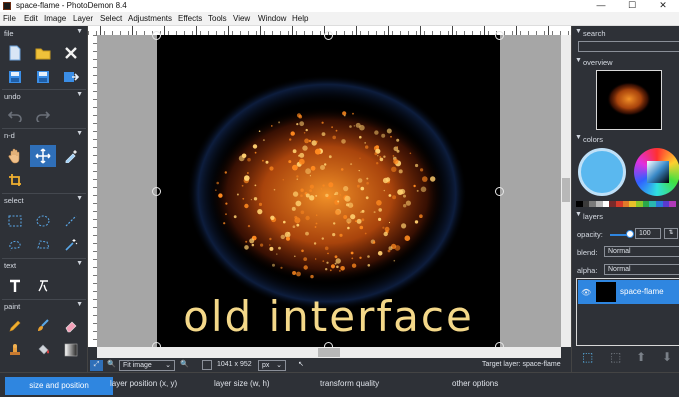 The height and width of the screenshot is (397, 679). I want to click on blend-select: Normal, so click(641, 251).